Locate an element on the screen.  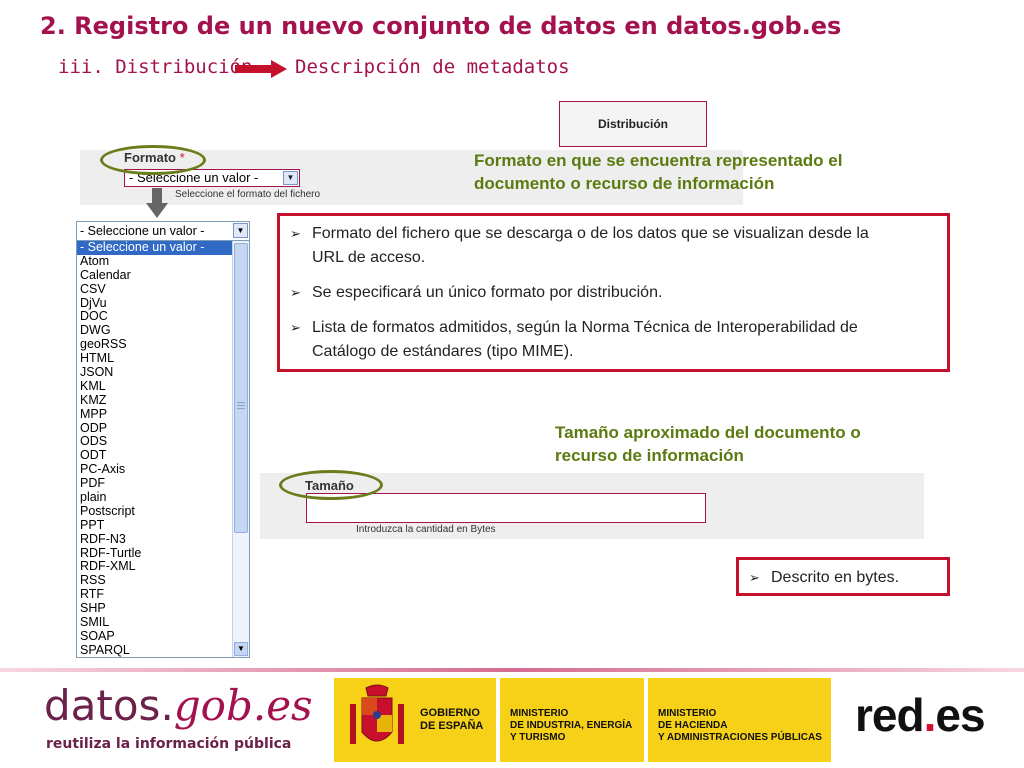
listbox-option: ODS is located at coordinates (155, 442).